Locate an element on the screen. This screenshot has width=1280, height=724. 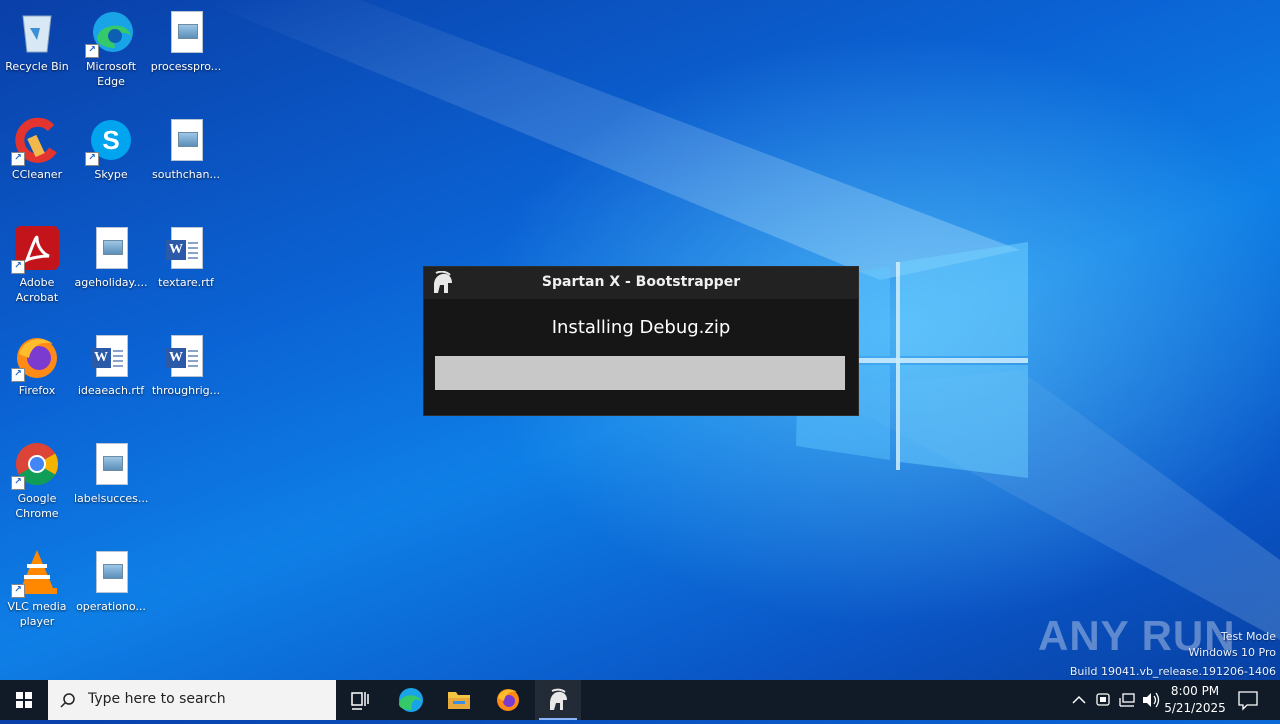
build-text: Build 19041.vb_release.191206-1406 is located at coordinates (1172, 671).